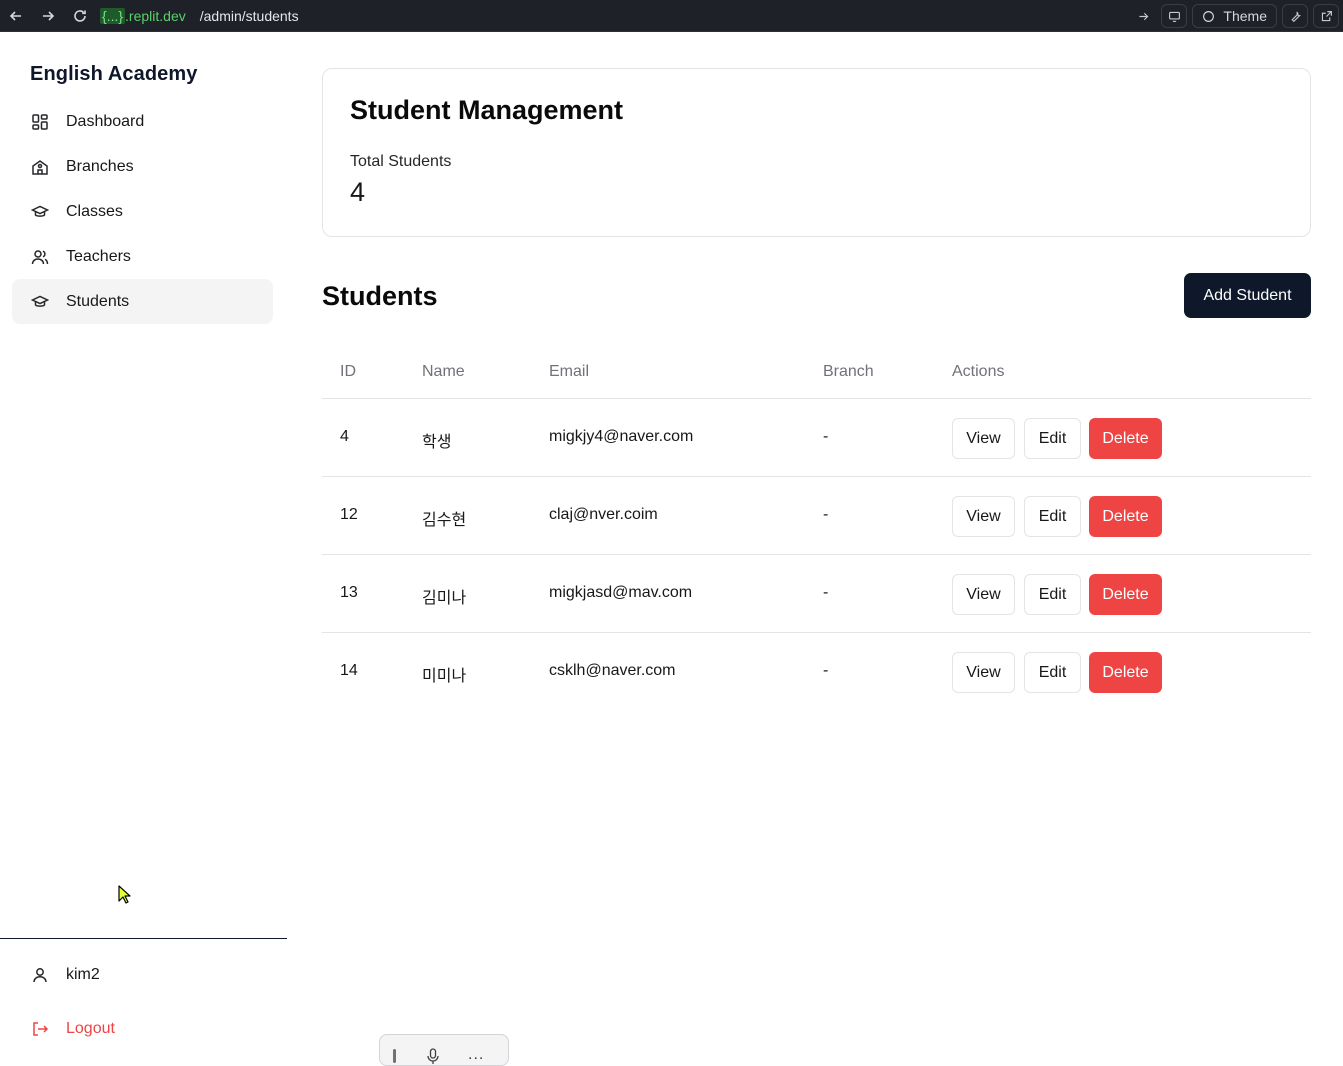  Describe the element at coordinates (444, 598) in the screenshot. I see `student-name: 김미나` at that location.